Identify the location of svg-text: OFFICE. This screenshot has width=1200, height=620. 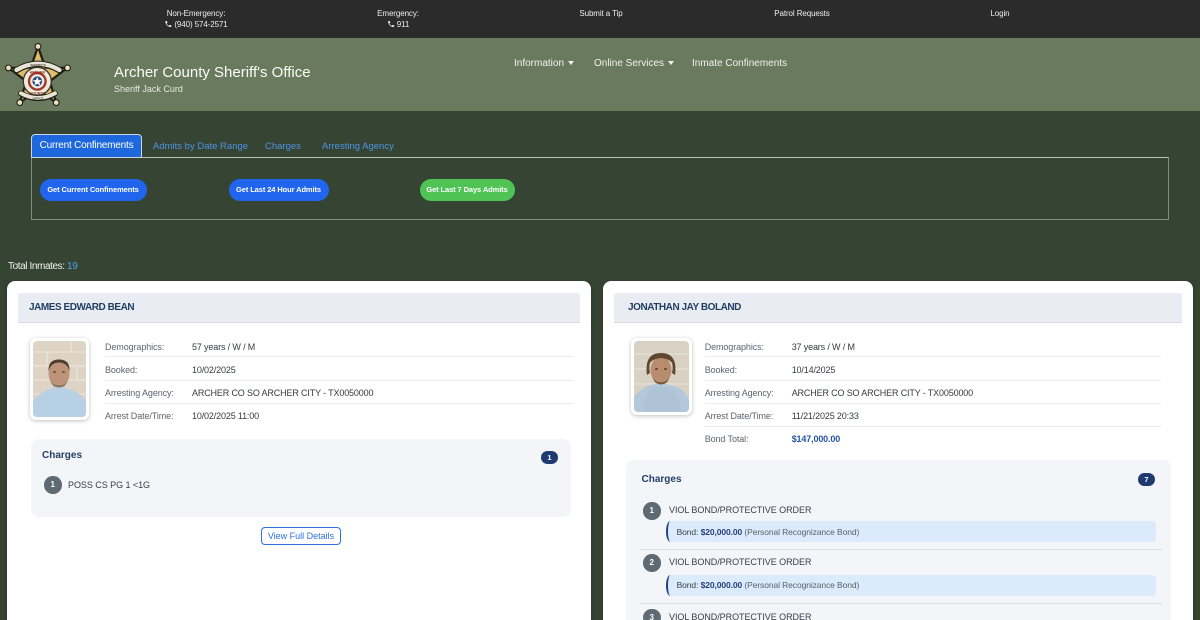
(38, 98).